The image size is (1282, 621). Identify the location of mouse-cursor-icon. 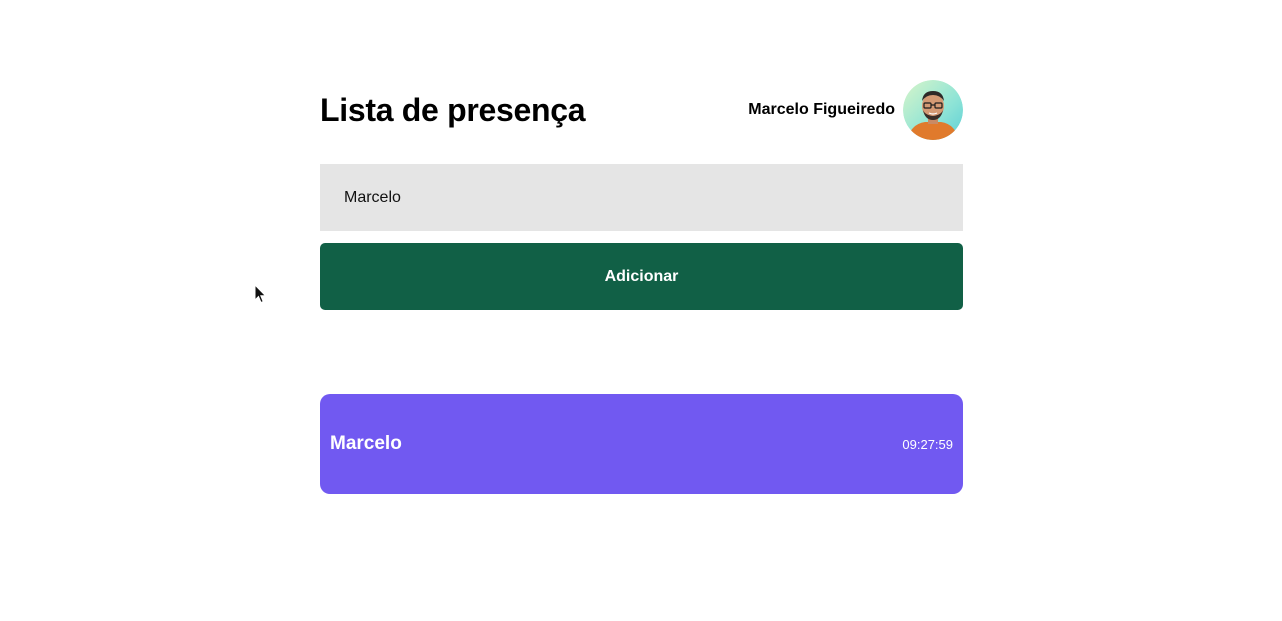
(260, 294).